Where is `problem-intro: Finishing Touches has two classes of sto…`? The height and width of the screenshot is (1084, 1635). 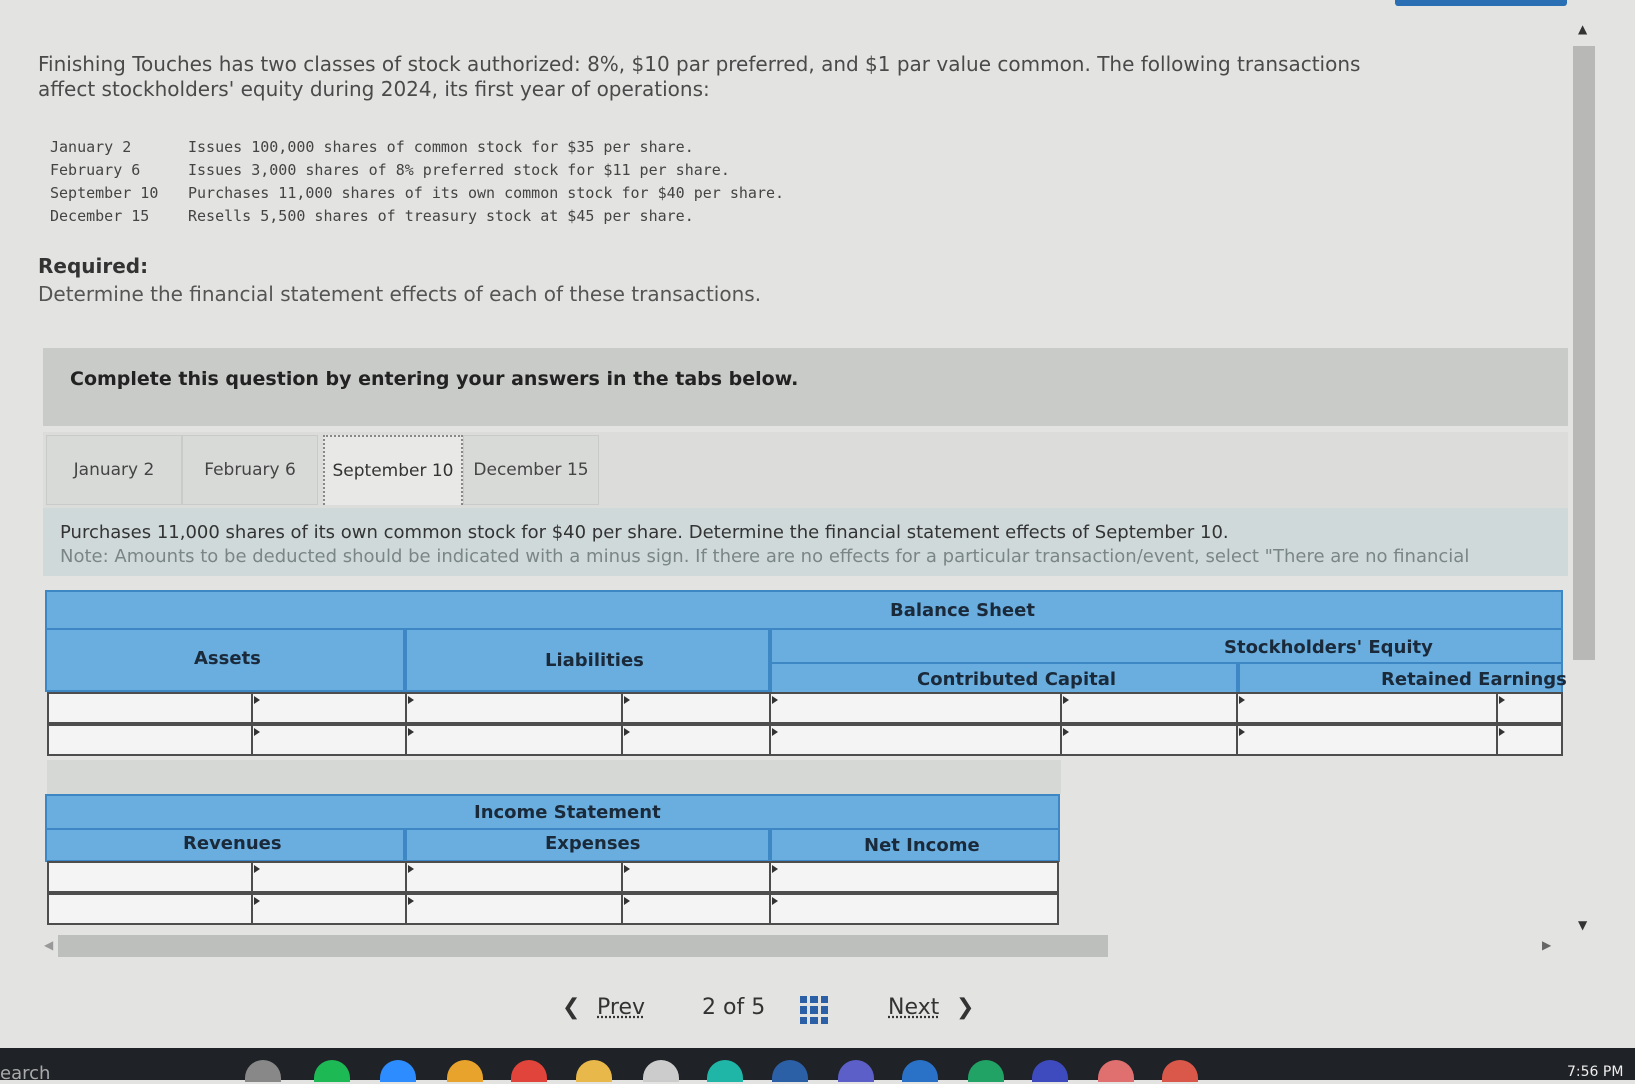 problem-intro: Finishing Touches has two classes of sto… is located at coordinates (699, 76).